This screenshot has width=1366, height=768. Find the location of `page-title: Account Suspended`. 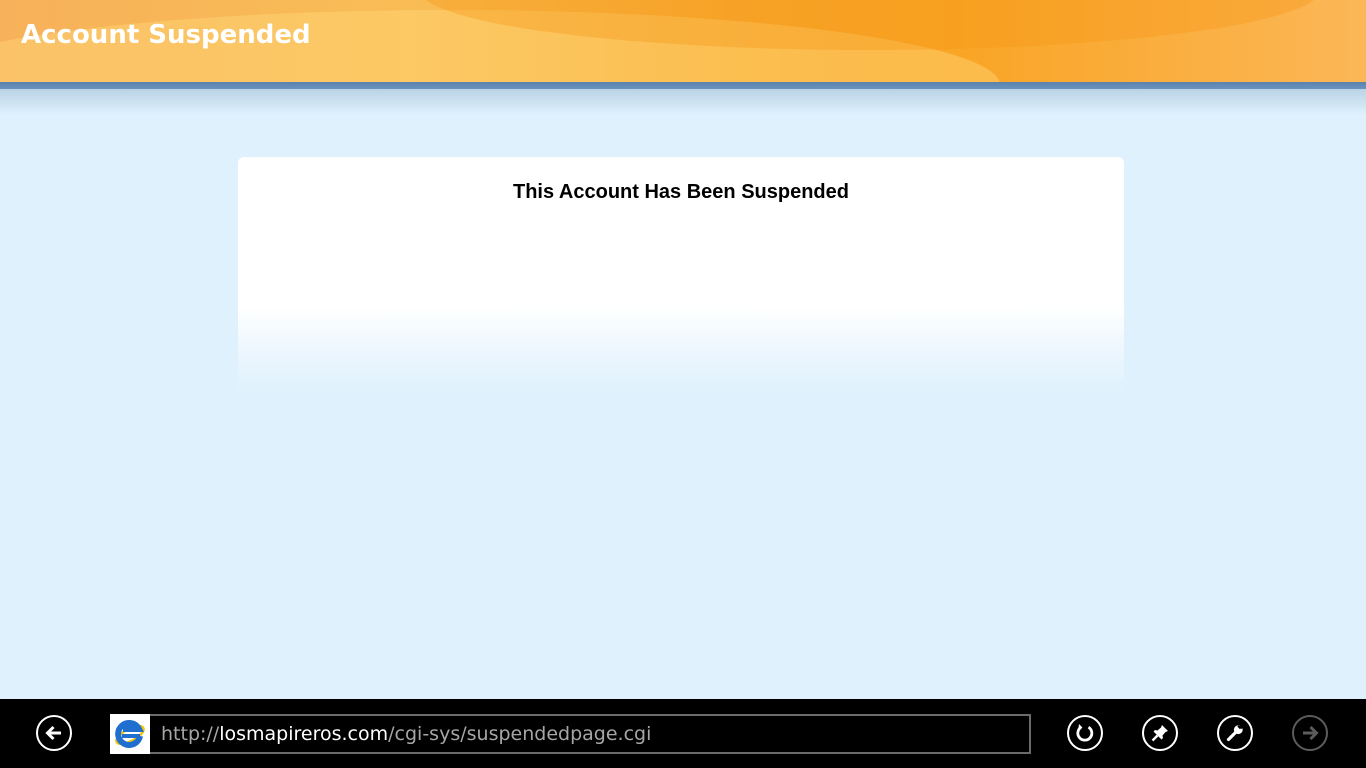

page-title: Account Suspended is located at coordinates (166, 35).